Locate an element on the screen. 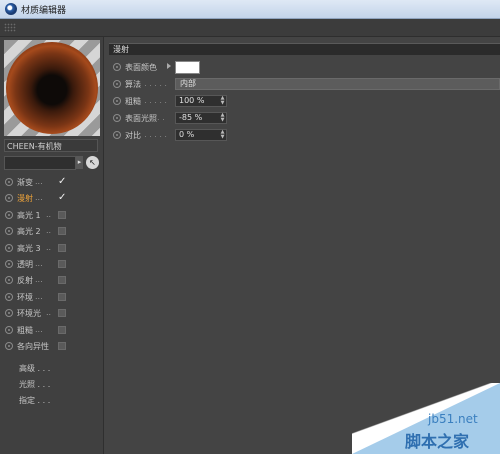 The height and width of the screenshot is (454, 500). algorithm-row: 算法 . . . . . . 内部 is located at coordinates (304, 84).